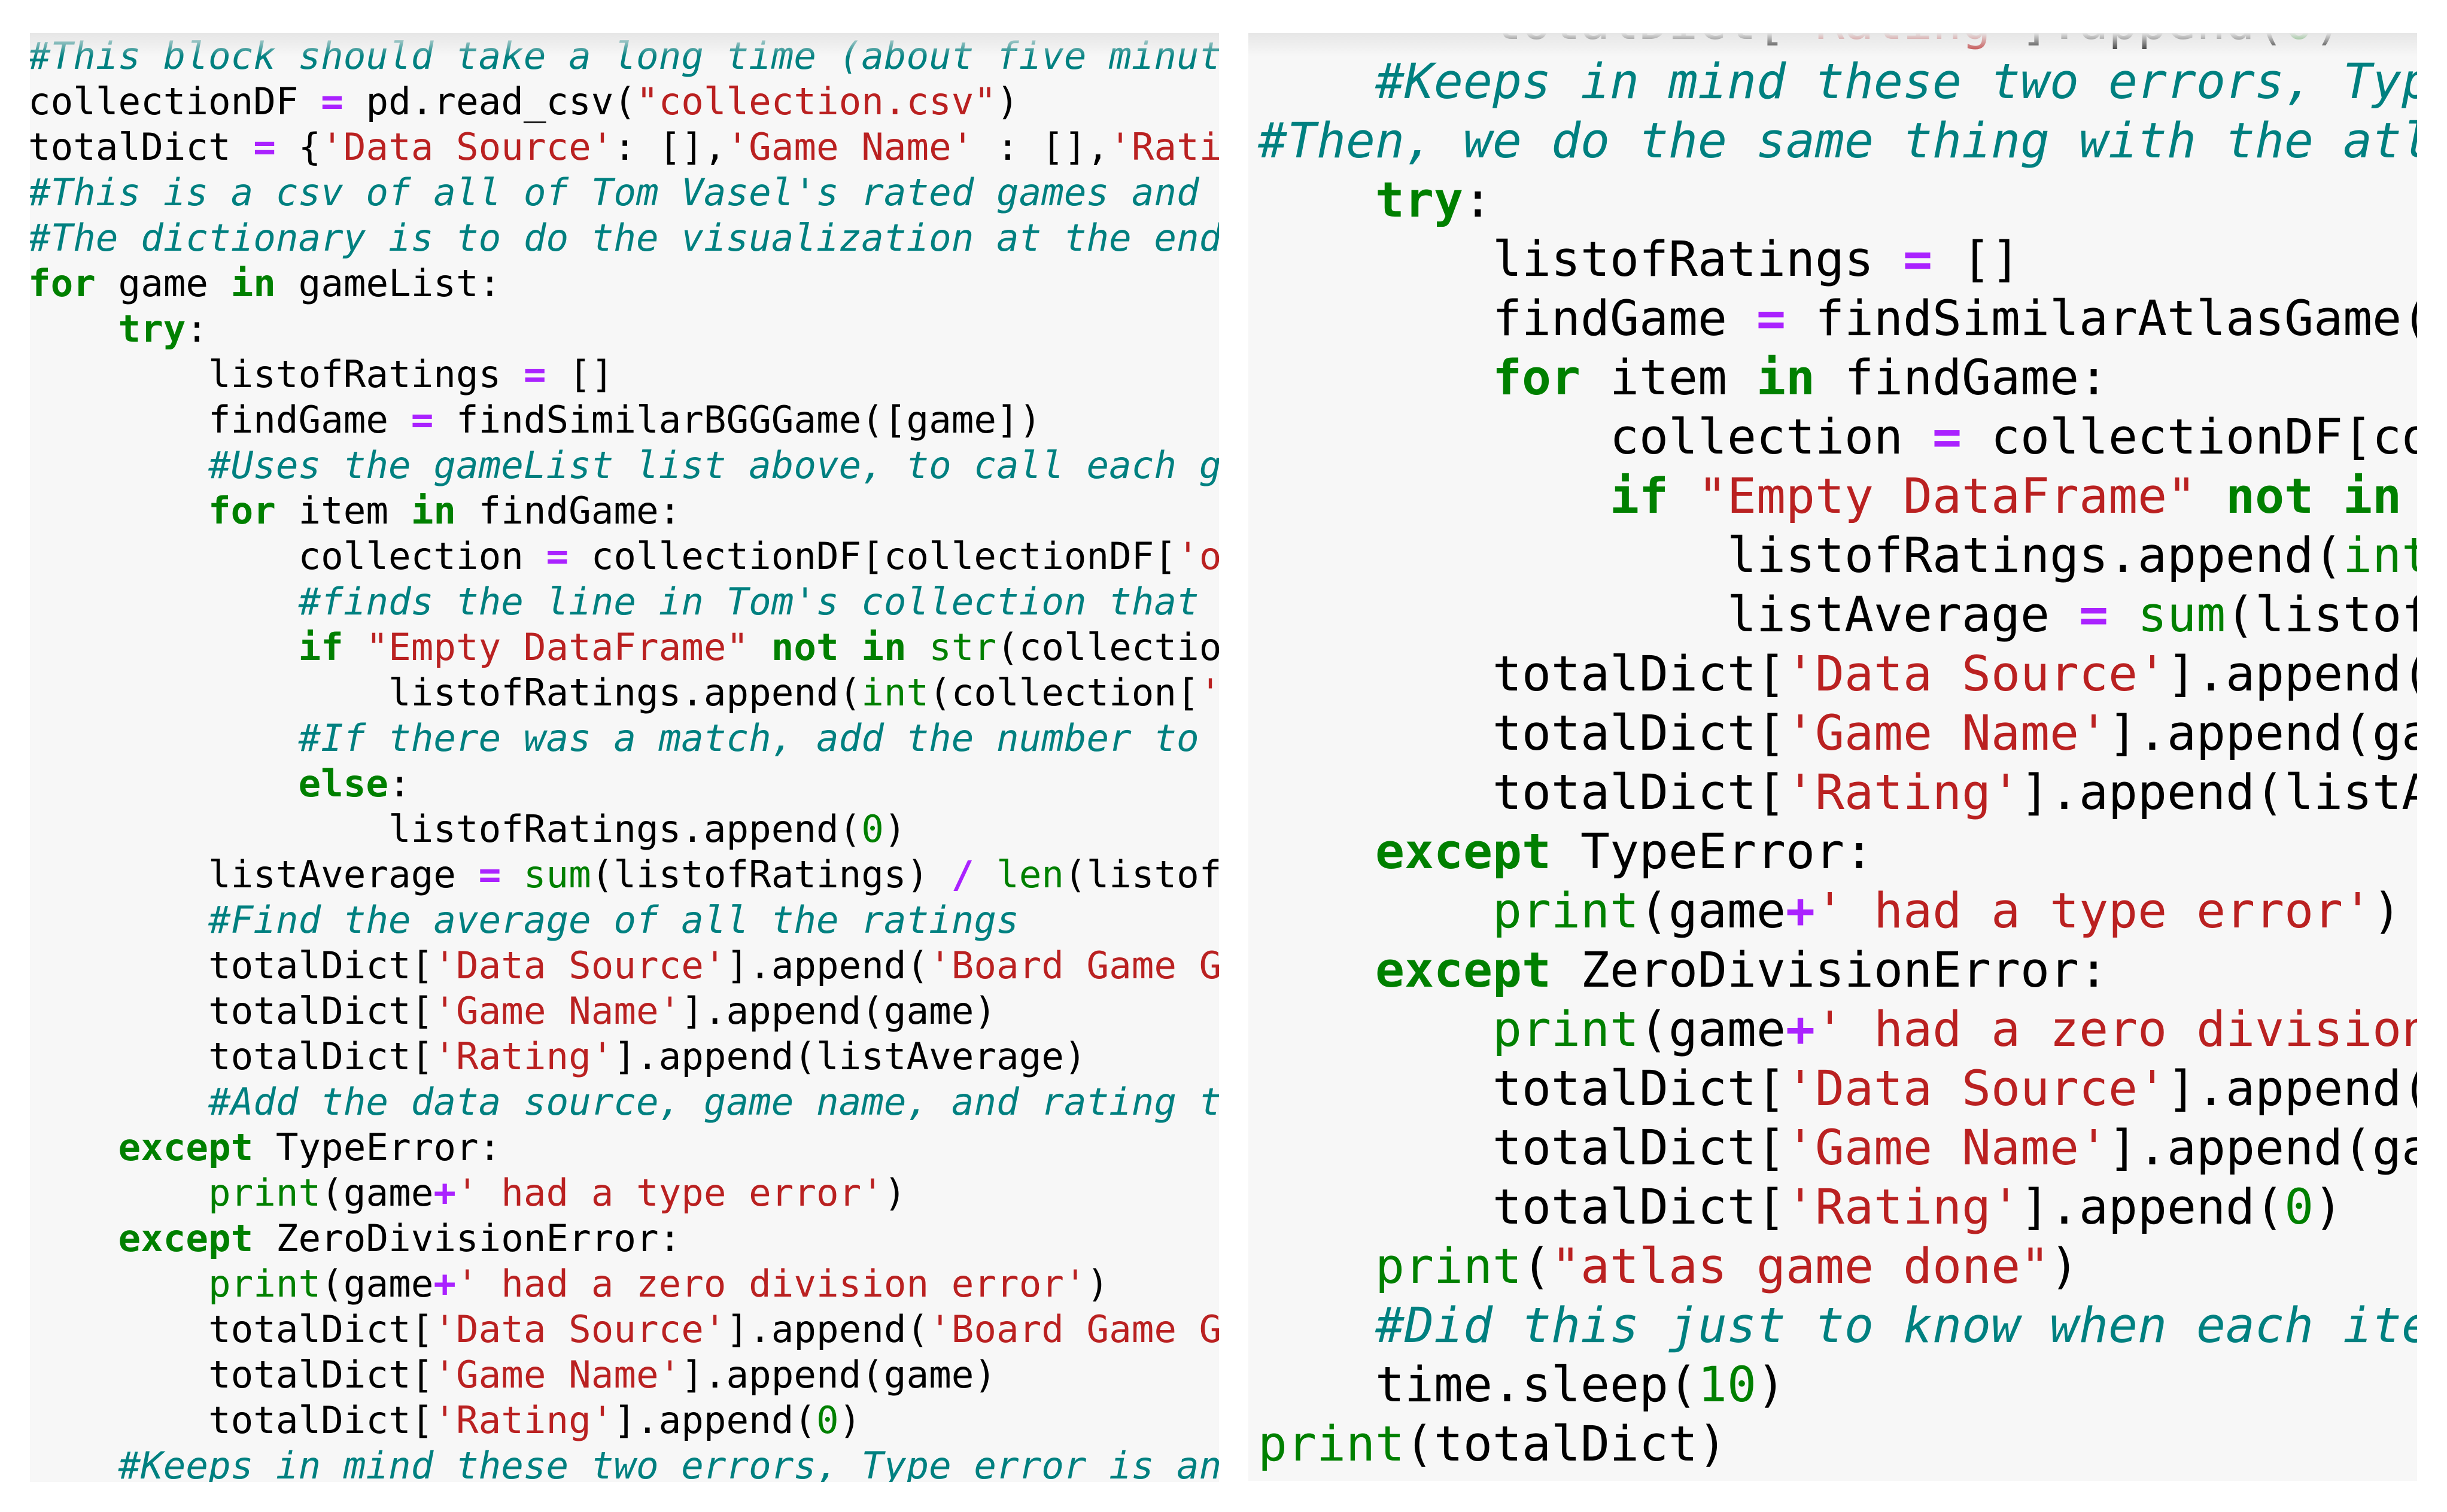 Image resolution: width=2447 pixels, height=1512 pixels. What do you see at coordinates (1830, 970) in the screenshot?
I see `code-text: ZeroDivisionError:` at bounding box center [1830, 970].